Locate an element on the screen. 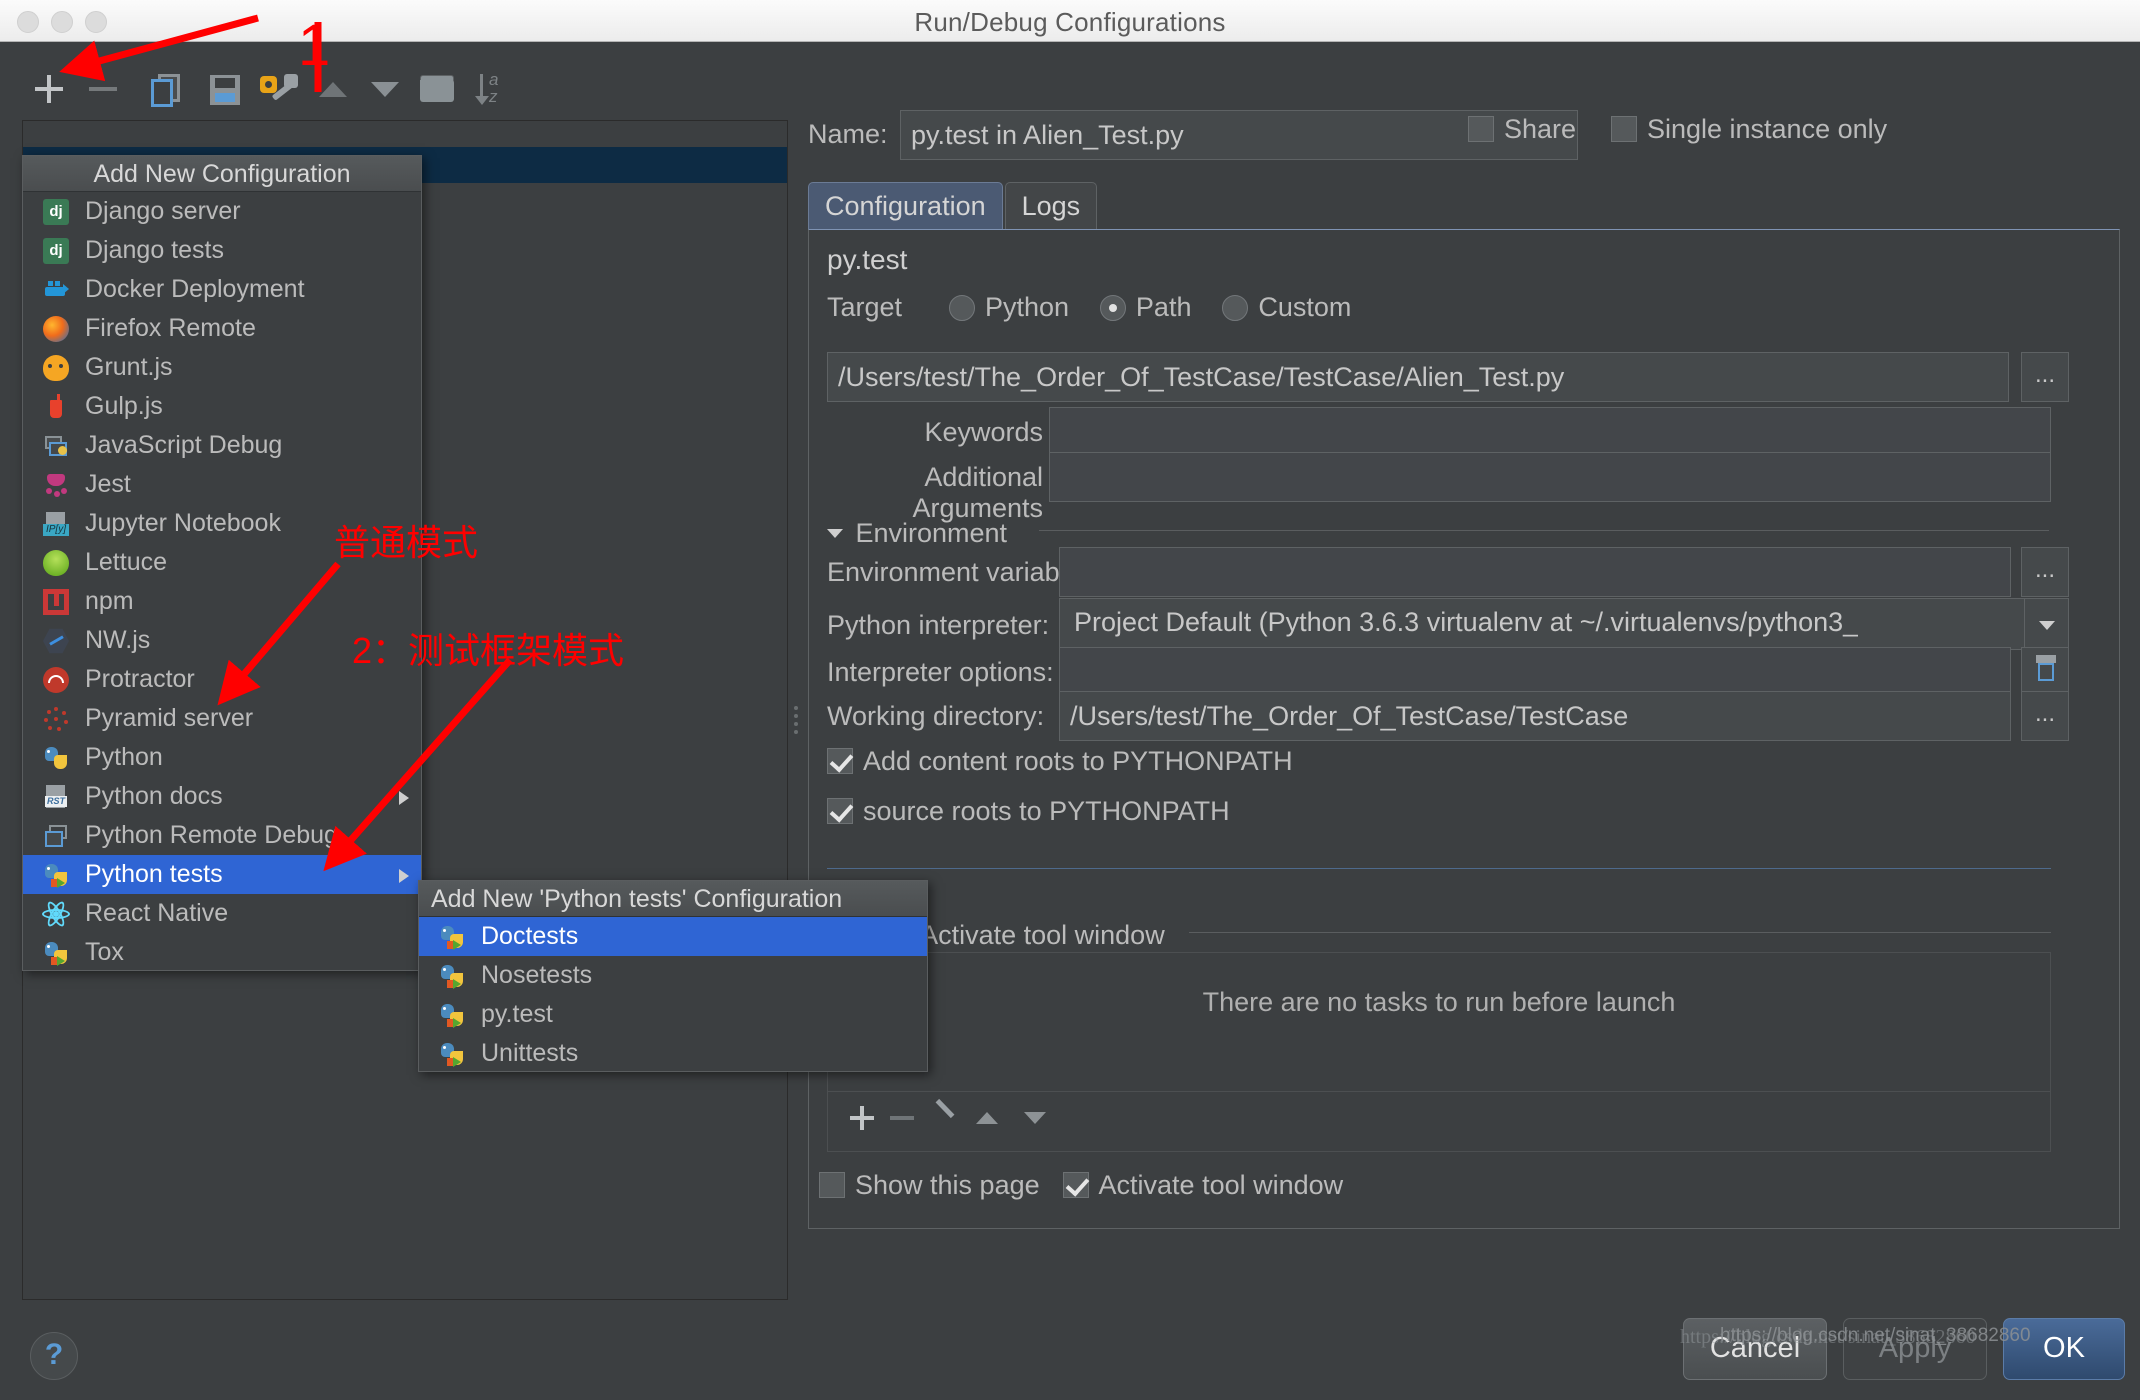  submenu-item-nosetests: Nosetests is located at coordinates (673, 975).